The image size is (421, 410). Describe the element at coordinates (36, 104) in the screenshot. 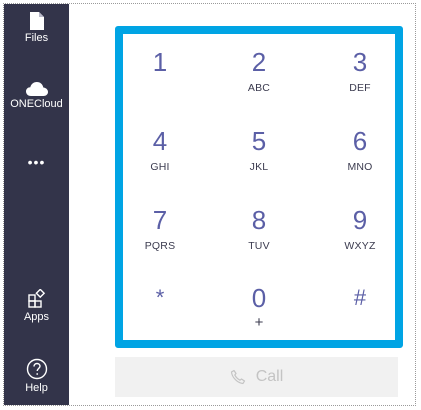

I see `sidebar-item-label: ONECloud` at that location.